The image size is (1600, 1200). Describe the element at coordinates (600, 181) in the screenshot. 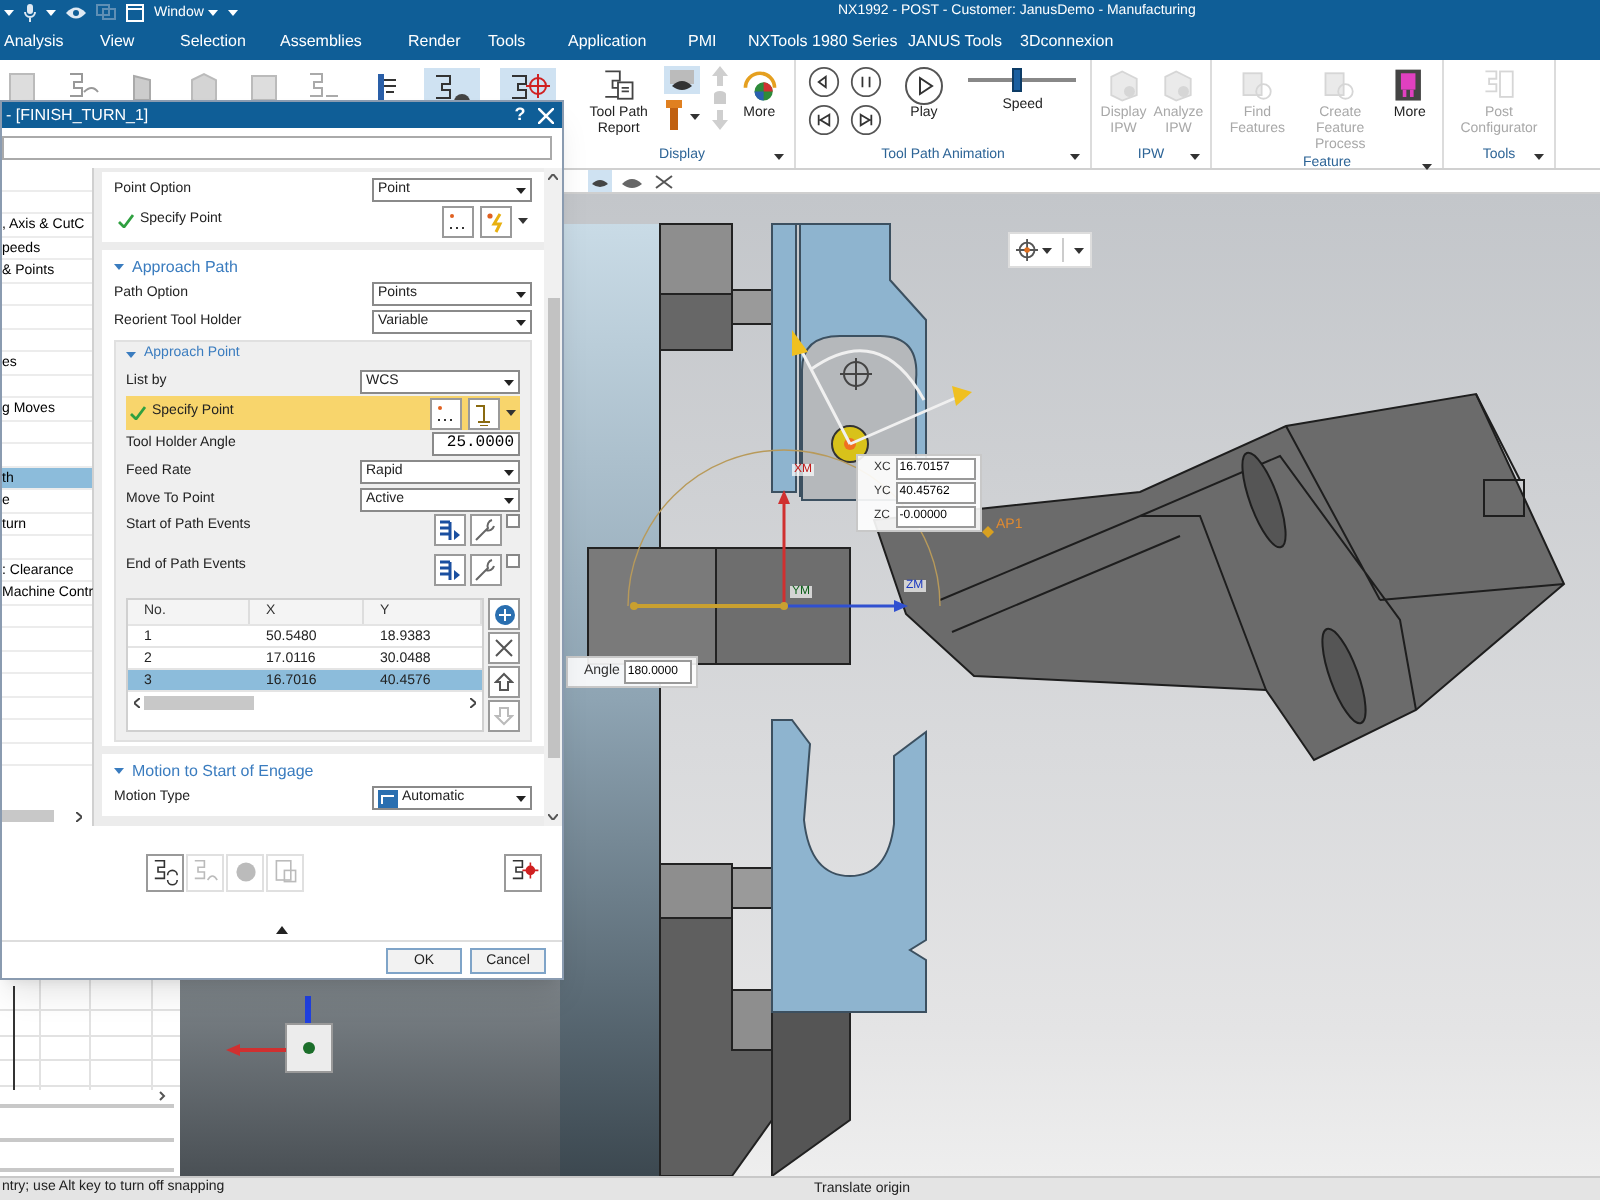

I see `display-icon` at that location.